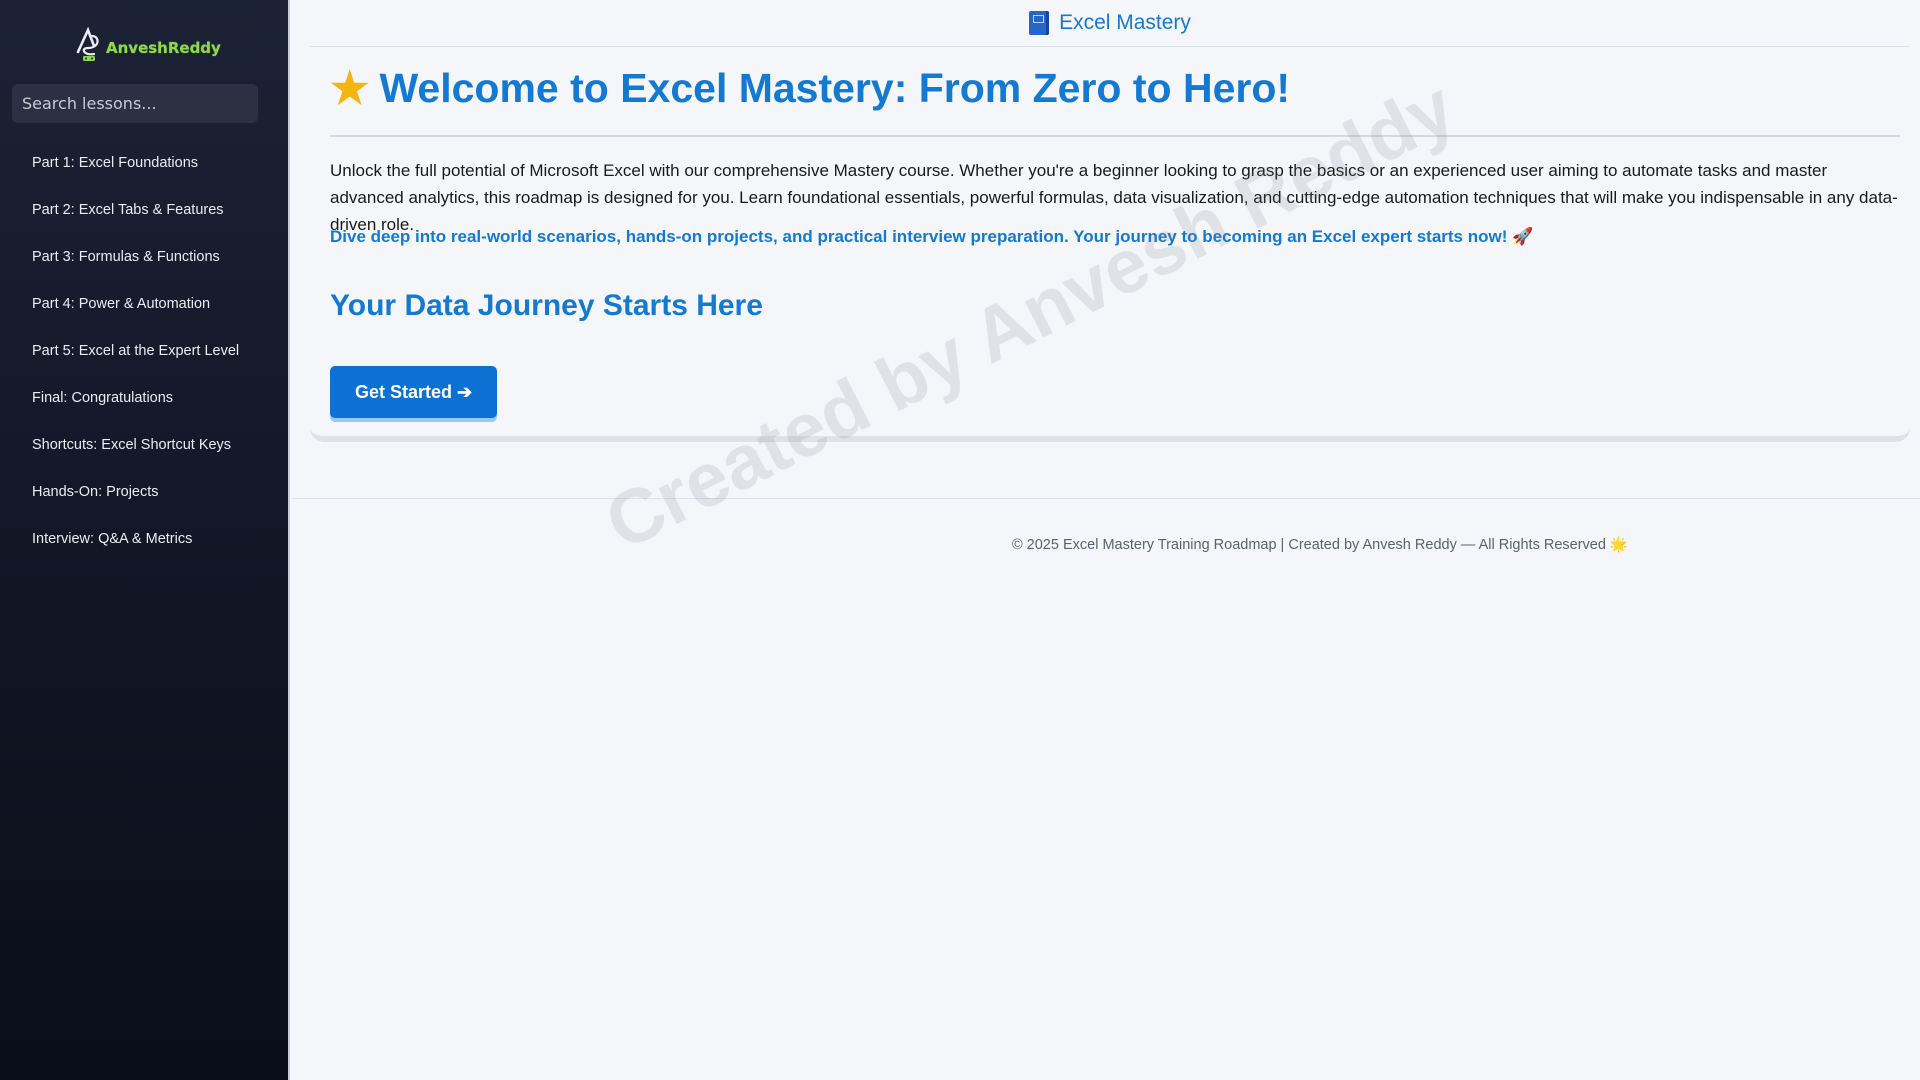 The height and width of the screenshot is (1080, 1920). I want to click on sidebar-item-part-1: Part 1: Excel Foundations, so click(144, 163).